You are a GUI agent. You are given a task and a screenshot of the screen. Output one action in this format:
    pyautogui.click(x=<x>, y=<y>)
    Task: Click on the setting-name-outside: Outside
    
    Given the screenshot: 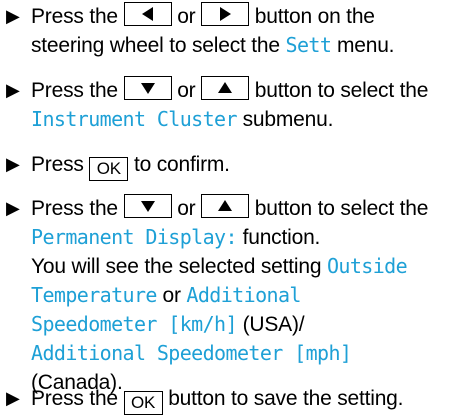 What is the action you would take?
    pyautogui.click(x=367, y=266)
    